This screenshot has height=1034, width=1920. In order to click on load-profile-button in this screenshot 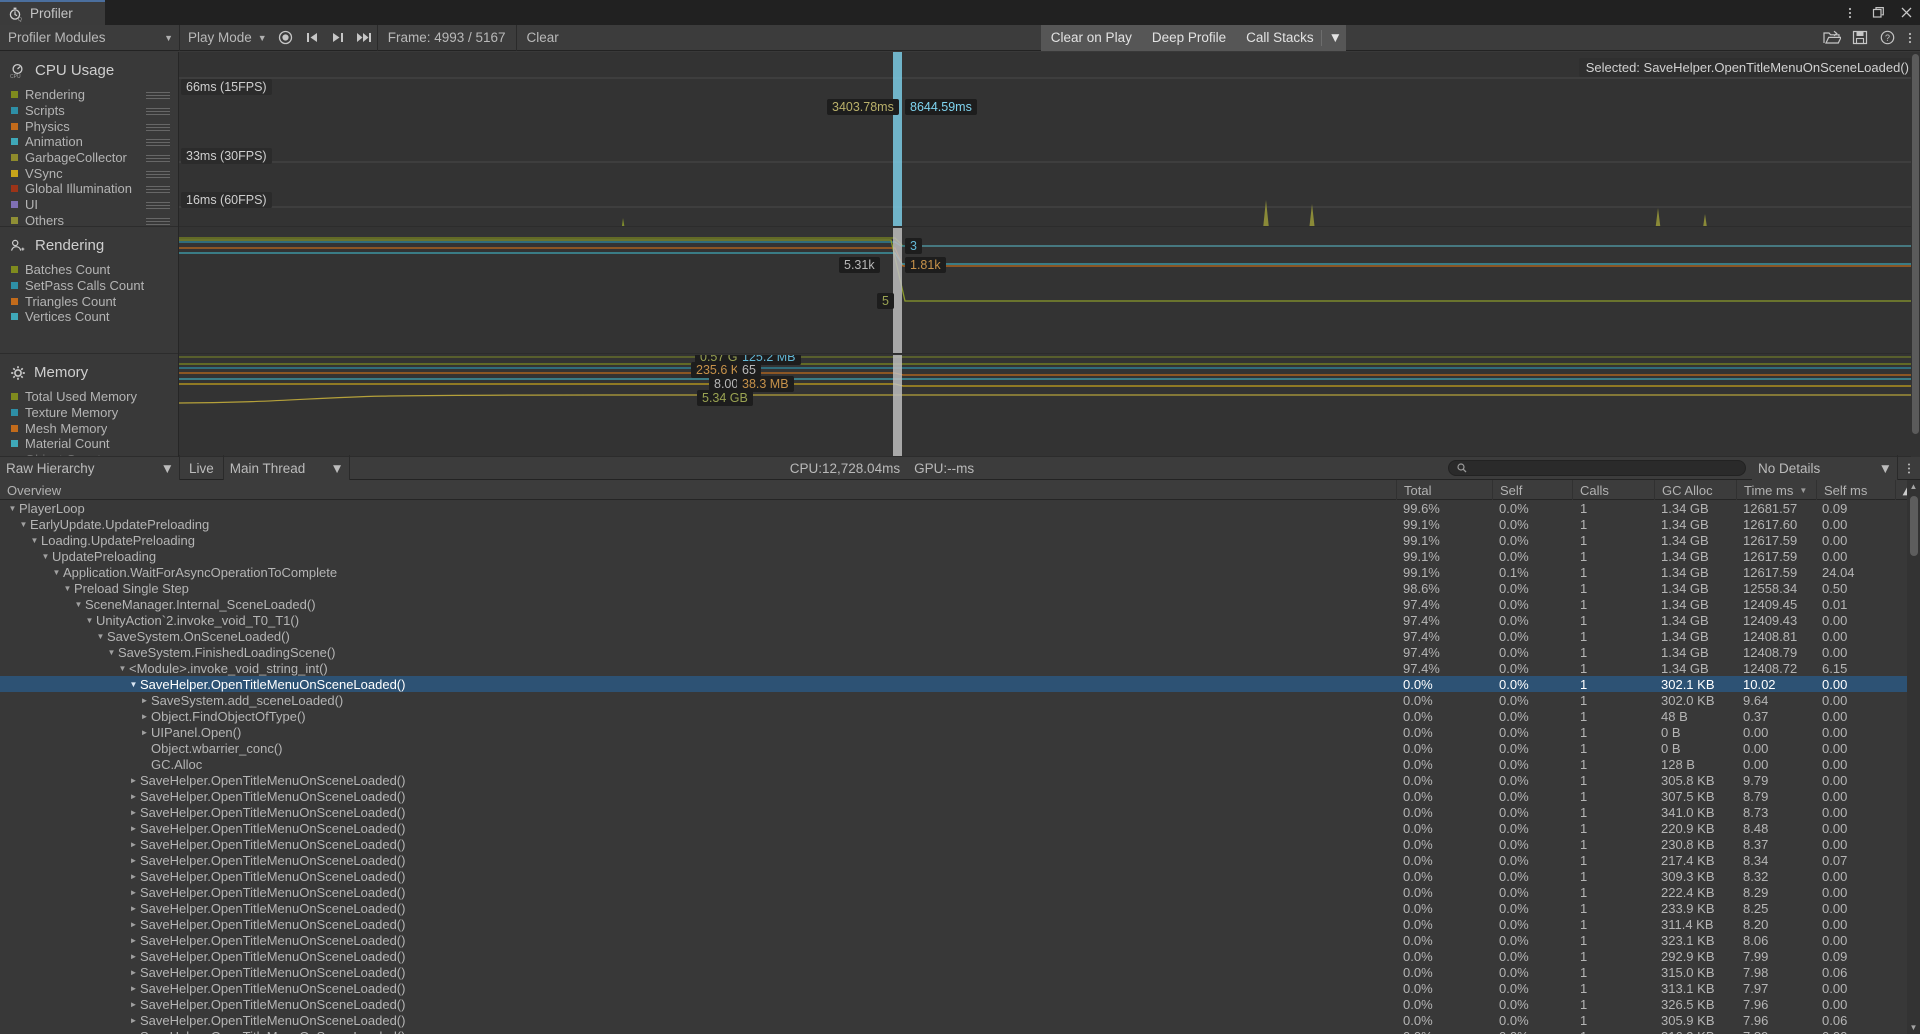, I will do `click(1832, 38)`.